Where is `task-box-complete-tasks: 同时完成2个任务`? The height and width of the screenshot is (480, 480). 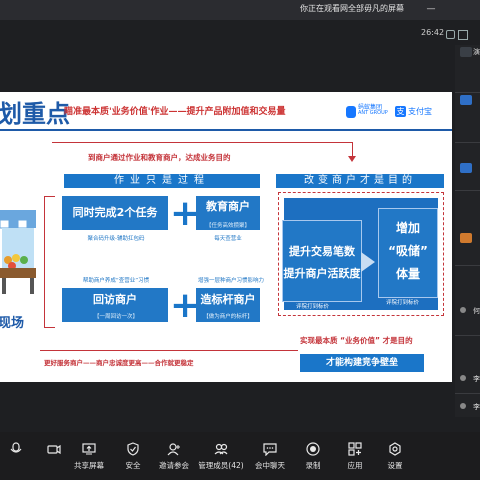
task-box-complete-tasks: 同时完成2个任务 is located at coordinates (115, 213).